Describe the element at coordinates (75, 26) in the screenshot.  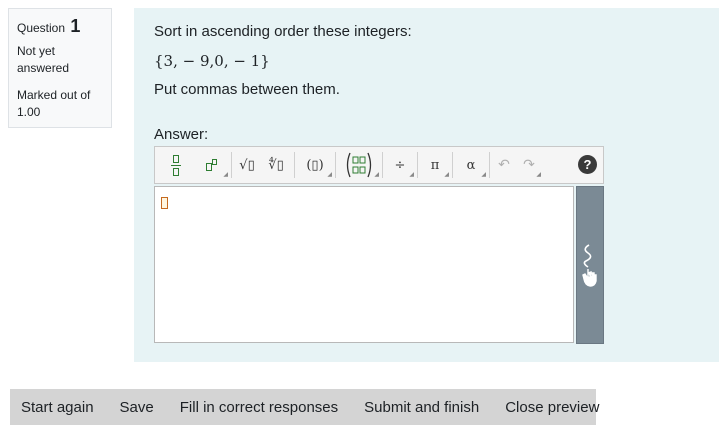
I see `question-number: 1` at that location.